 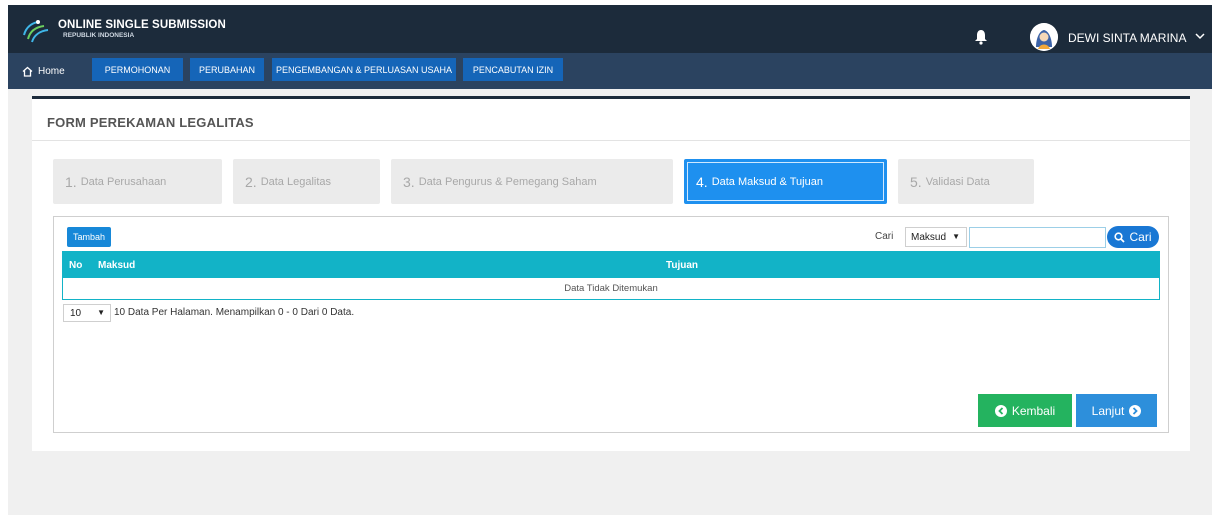 What do you see at coordinates (611, 264) in the screenshot?
I see `table-header: No Maksud Tujuan` at bounding box center [611, 264].